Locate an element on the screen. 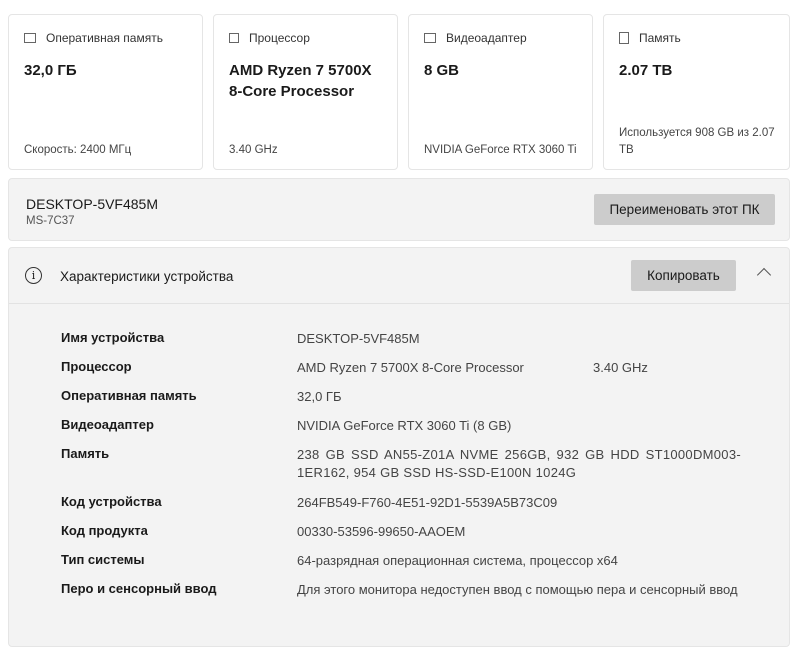 The width and height of the screenshot is (801, 647). card-label: Память is located at coordinates (660, 38).